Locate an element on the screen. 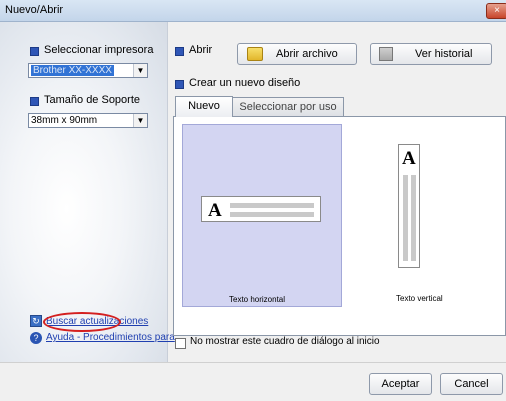  red-annotation-circle is located at coordinates (82, 322).